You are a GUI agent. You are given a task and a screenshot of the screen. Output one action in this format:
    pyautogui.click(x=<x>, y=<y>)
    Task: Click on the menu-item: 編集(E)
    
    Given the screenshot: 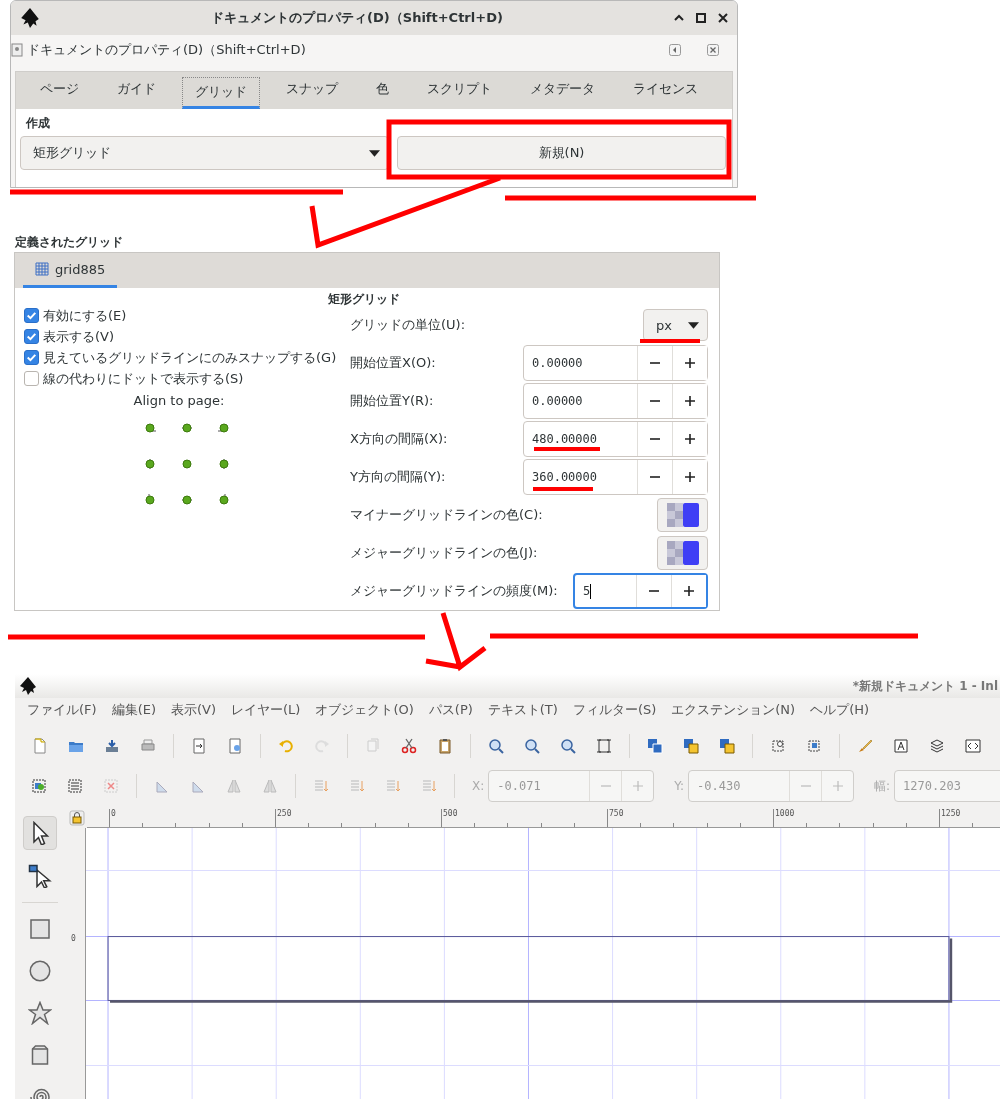 What is the action you would take?
    pyautogui.click(x=135, y=710)
    